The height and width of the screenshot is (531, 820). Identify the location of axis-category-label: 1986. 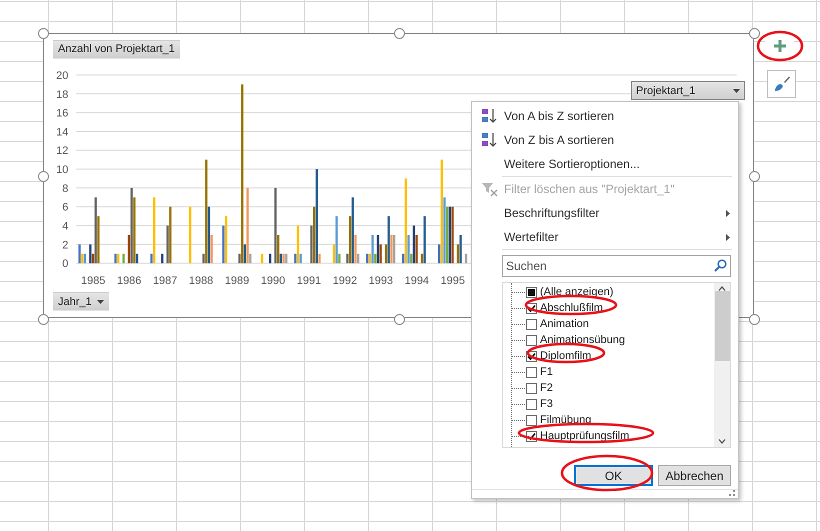
(129, 281).